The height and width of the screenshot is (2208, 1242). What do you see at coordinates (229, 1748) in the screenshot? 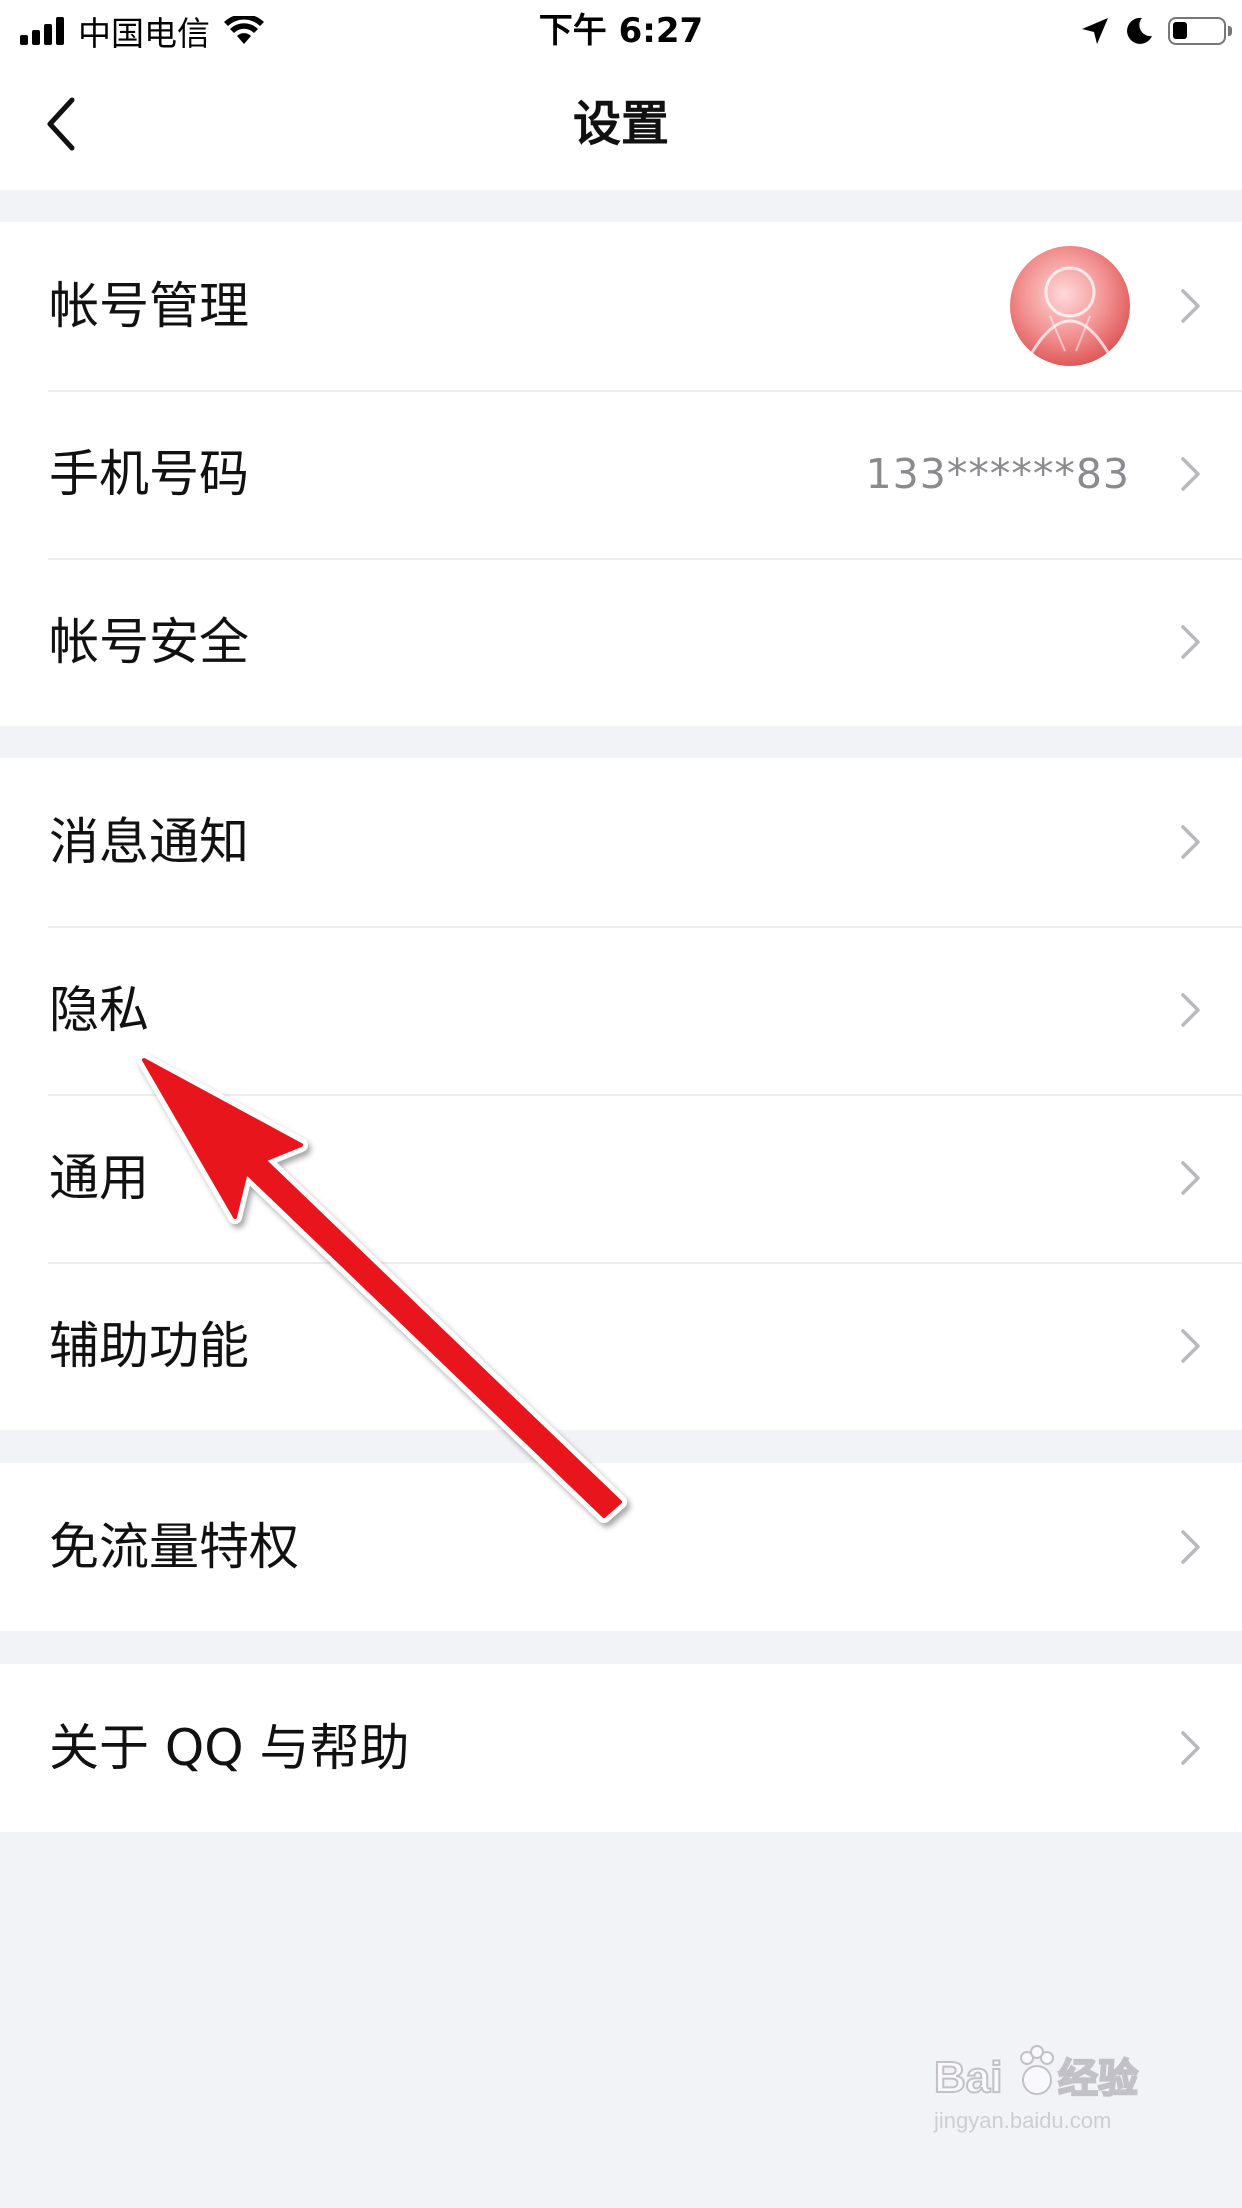
I see `row-label: 关于 QQ 与帮助` at bounding box center [229, 1748].